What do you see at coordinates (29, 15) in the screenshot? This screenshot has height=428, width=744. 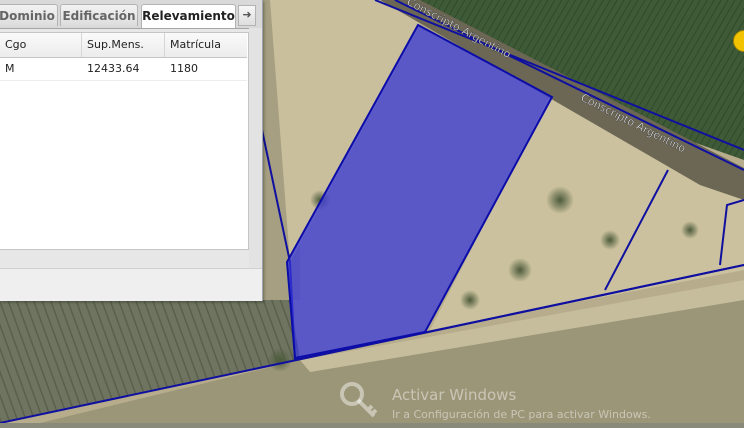 I see `tab-dominio: Dominio` at bounding box center [29, 15].